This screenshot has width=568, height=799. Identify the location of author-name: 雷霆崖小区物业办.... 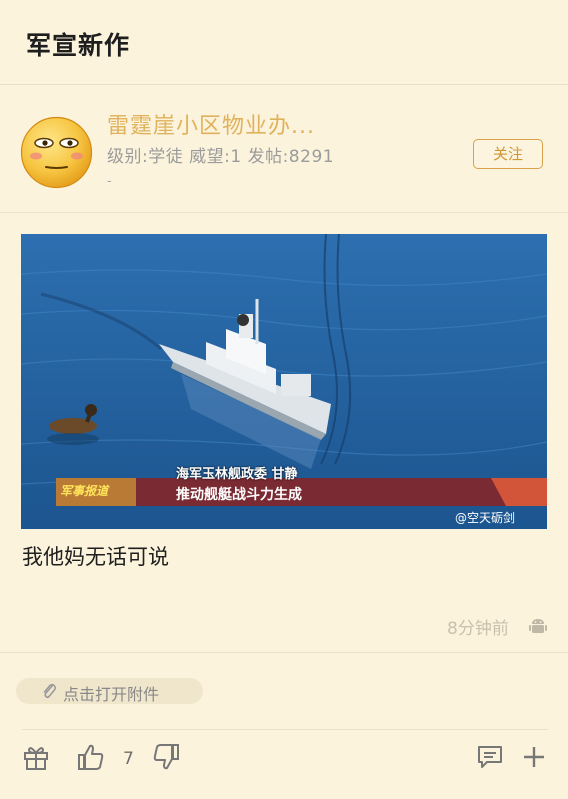
(211, 124).